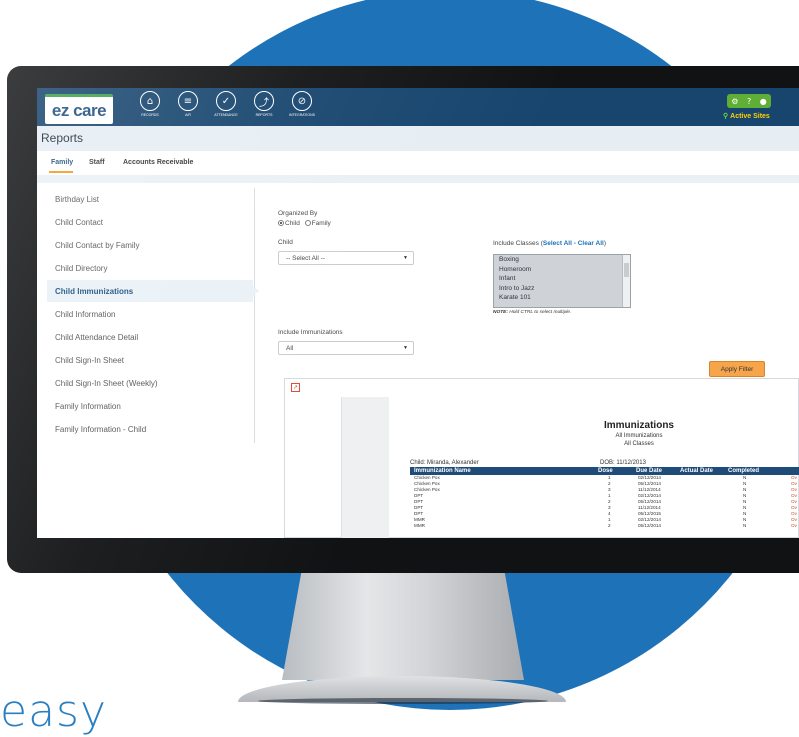 This screenshot has height=737, width=799. Describe the element at coordinates (562, 260) in the screenshot. I see `class-option: Boxing` at that location.